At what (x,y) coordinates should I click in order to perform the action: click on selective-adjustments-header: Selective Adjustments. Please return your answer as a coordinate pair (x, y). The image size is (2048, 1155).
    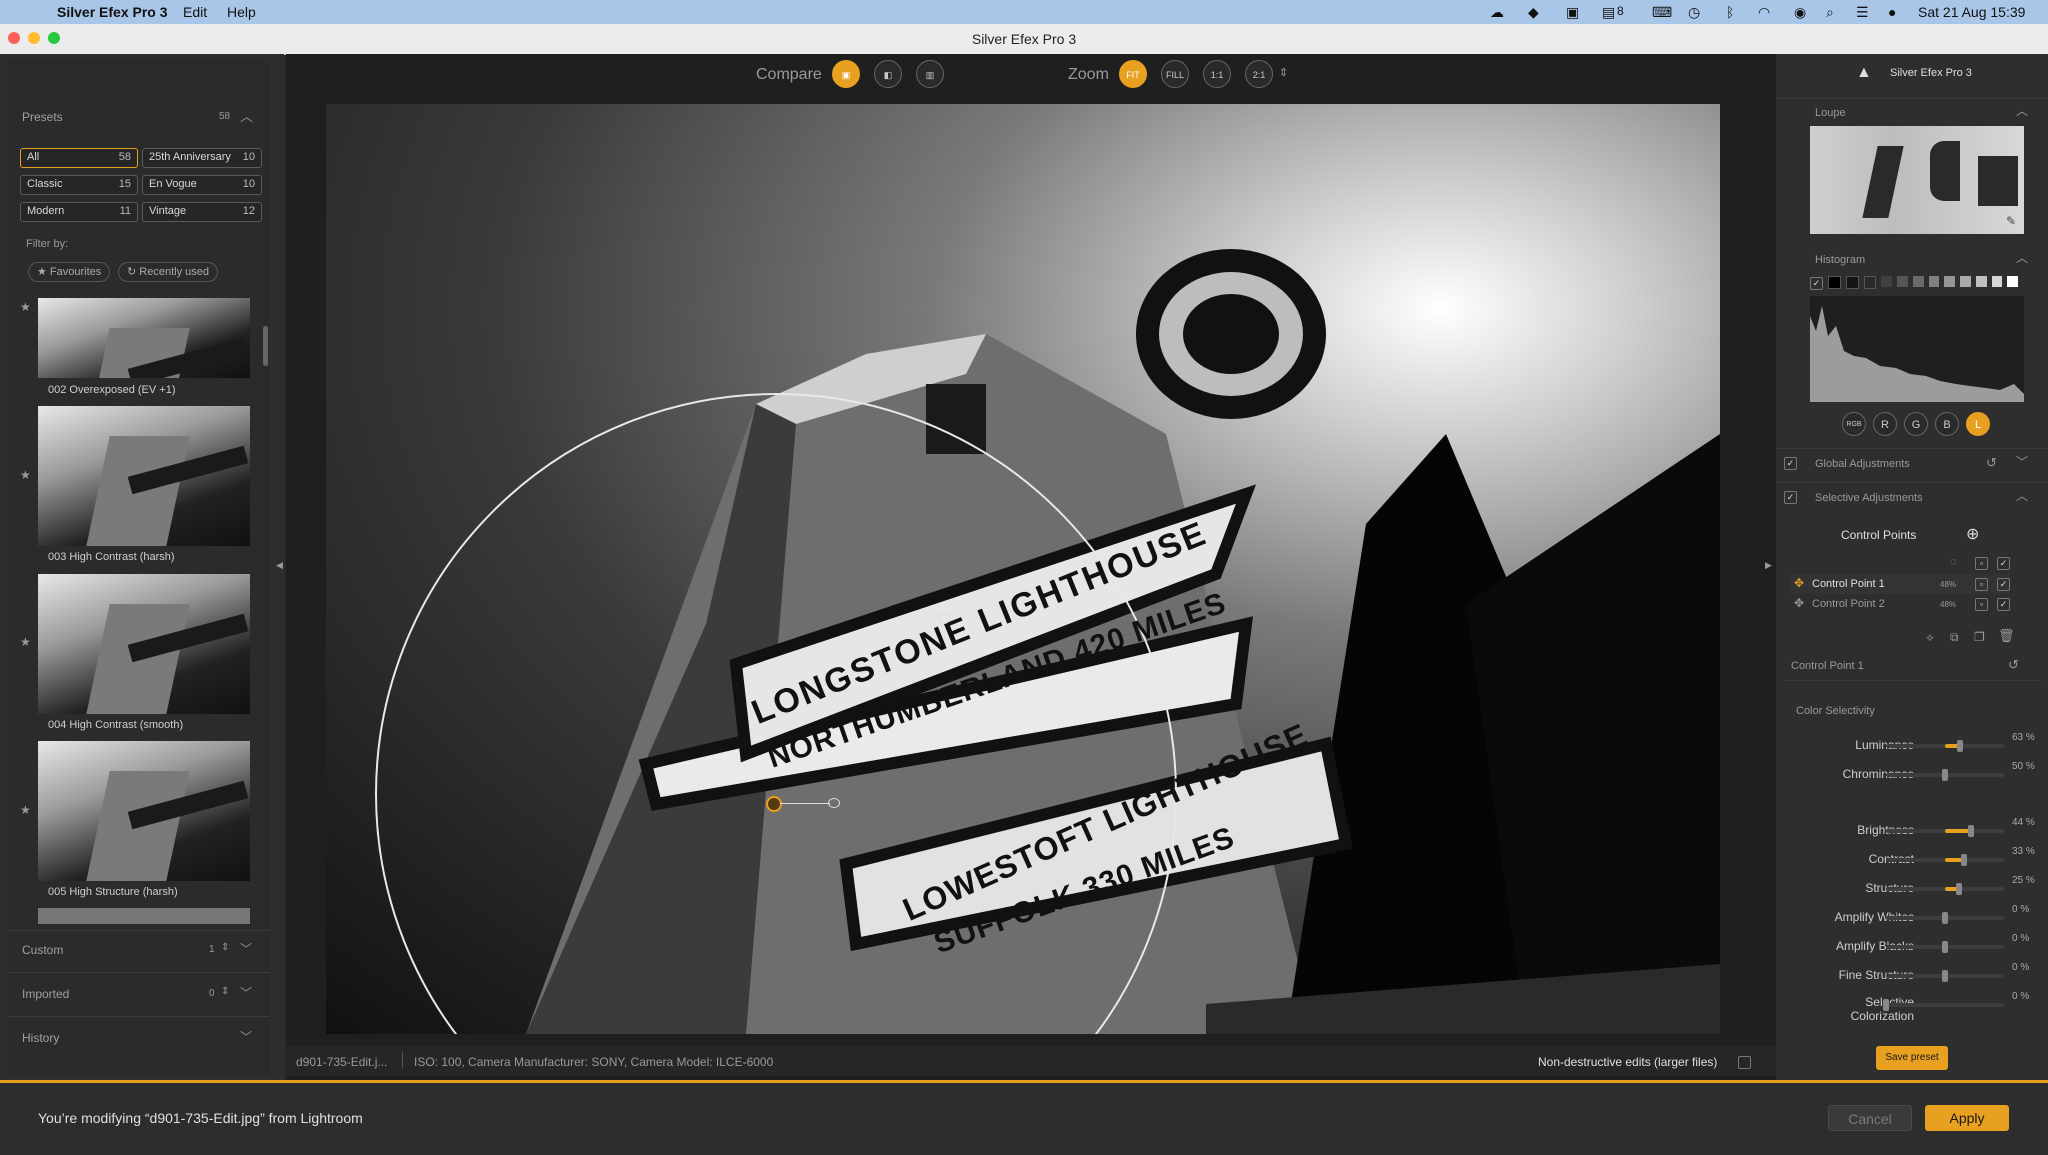
    Looking at the image, I should click on (1869, 498).